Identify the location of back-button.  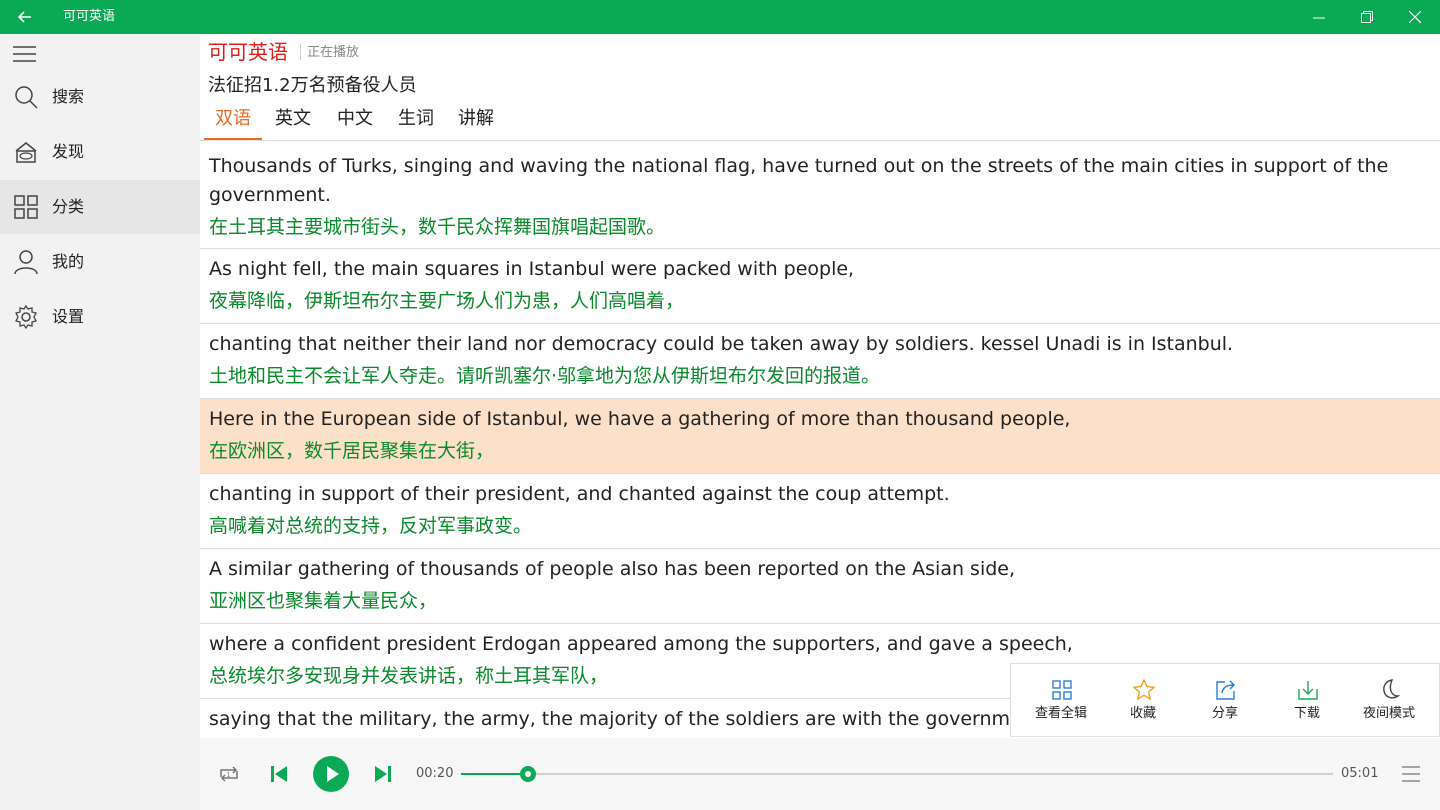
(25, 17).